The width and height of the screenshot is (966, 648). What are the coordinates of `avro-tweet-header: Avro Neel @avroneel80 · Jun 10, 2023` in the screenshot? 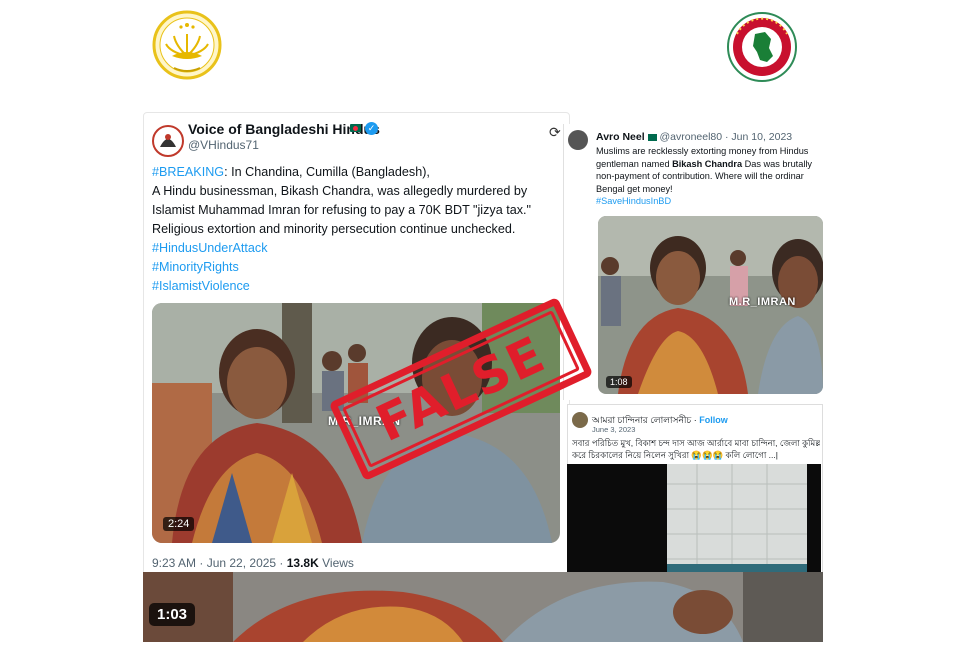 It's located at (694, 137).